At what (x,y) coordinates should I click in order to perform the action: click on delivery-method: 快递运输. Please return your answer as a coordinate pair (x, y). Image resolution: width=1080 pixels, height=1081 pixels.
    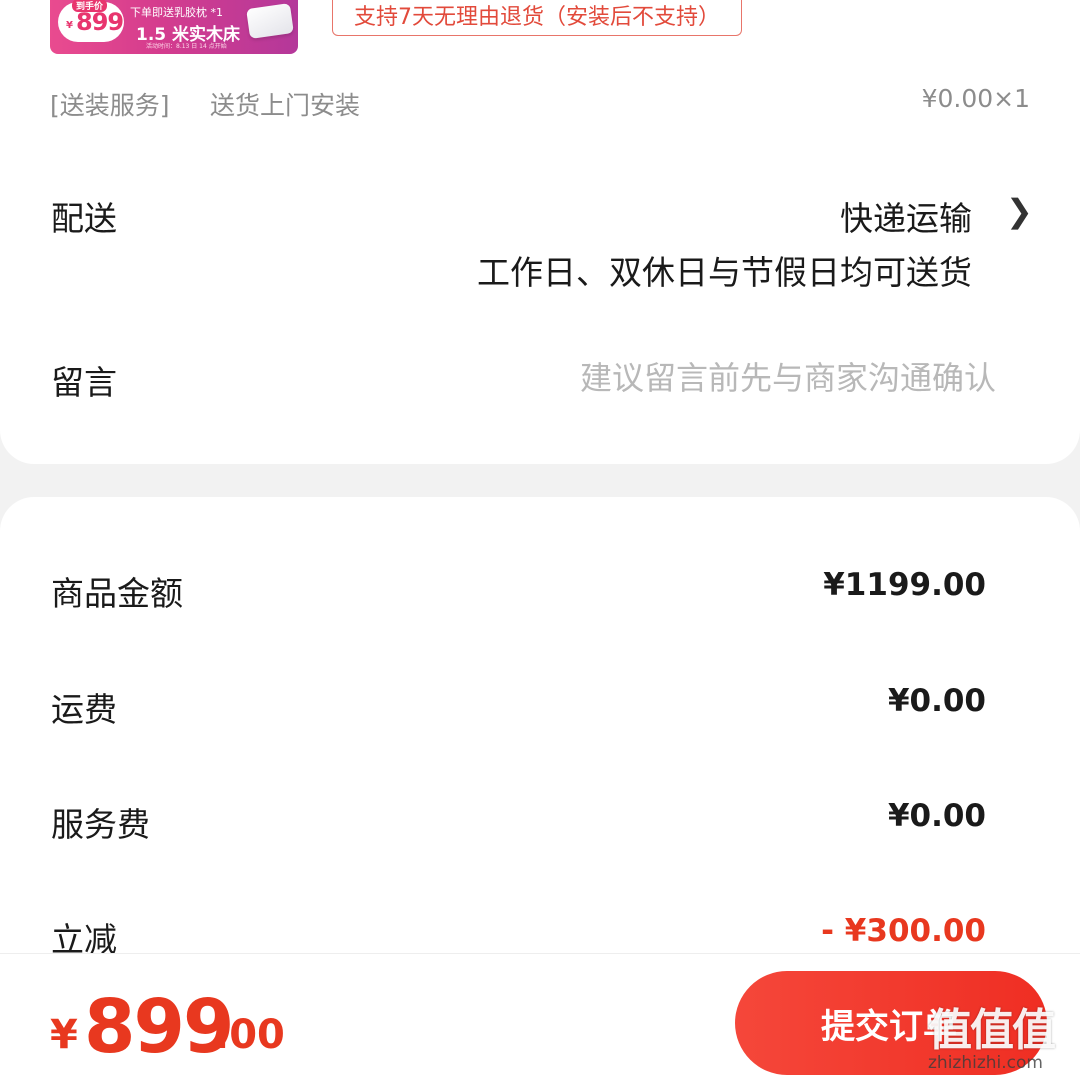
    Looking at the image, I should click on (906, 216).